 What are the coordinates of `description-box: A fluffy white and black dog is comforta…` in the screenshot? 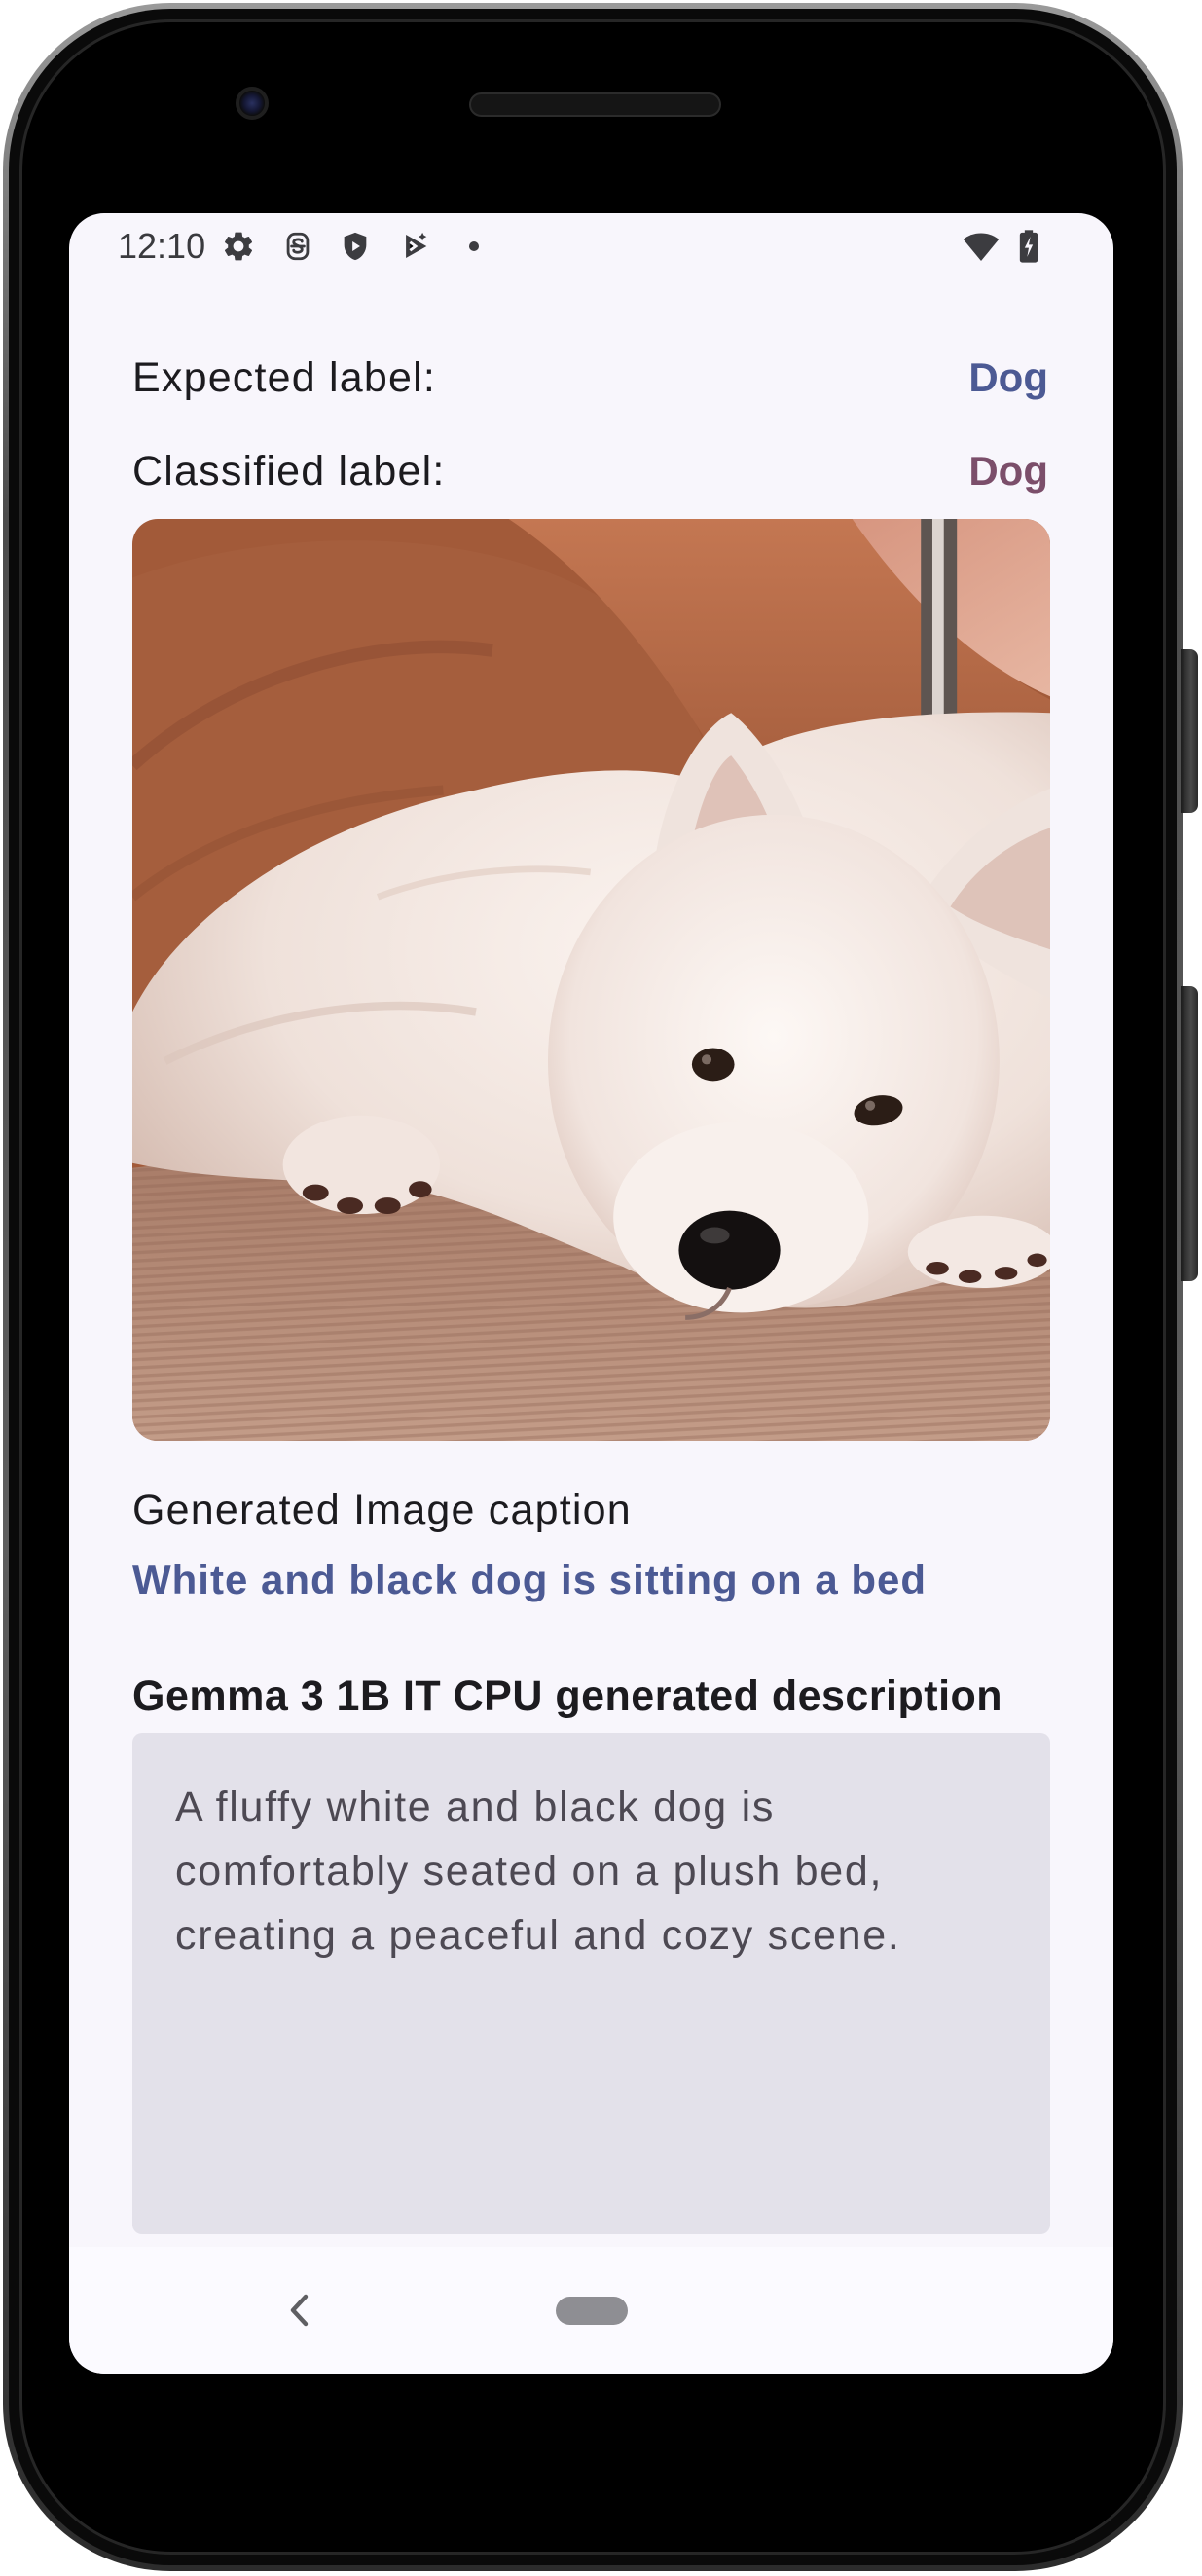 It's located at (591, 1983).